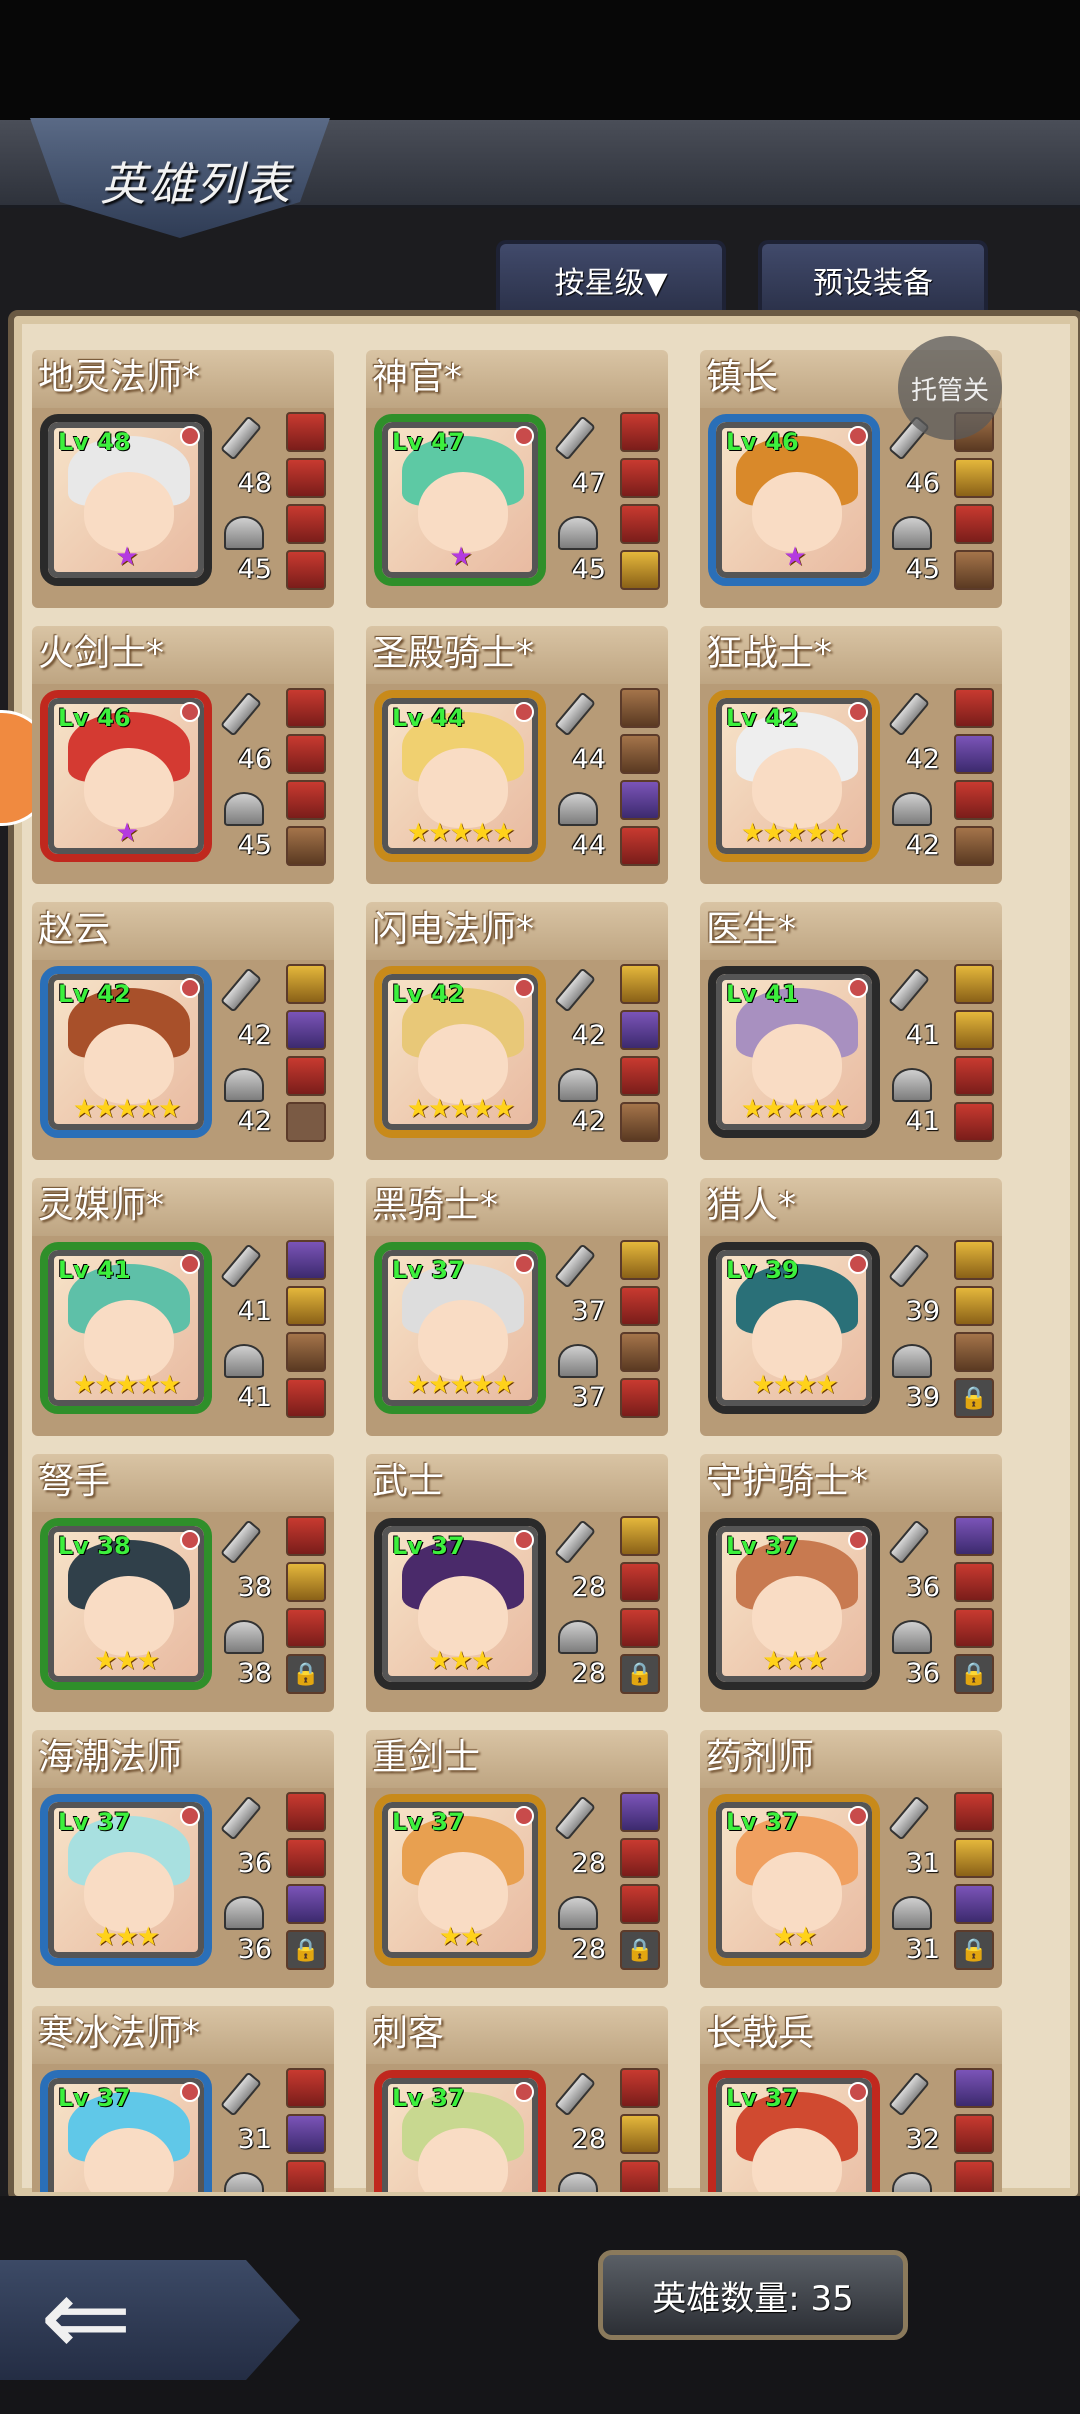 This screenshot has height=2414, width=1080. I want to click on hero-card: 神官* Lv 47 ★ 47 45, so click(517, 479).